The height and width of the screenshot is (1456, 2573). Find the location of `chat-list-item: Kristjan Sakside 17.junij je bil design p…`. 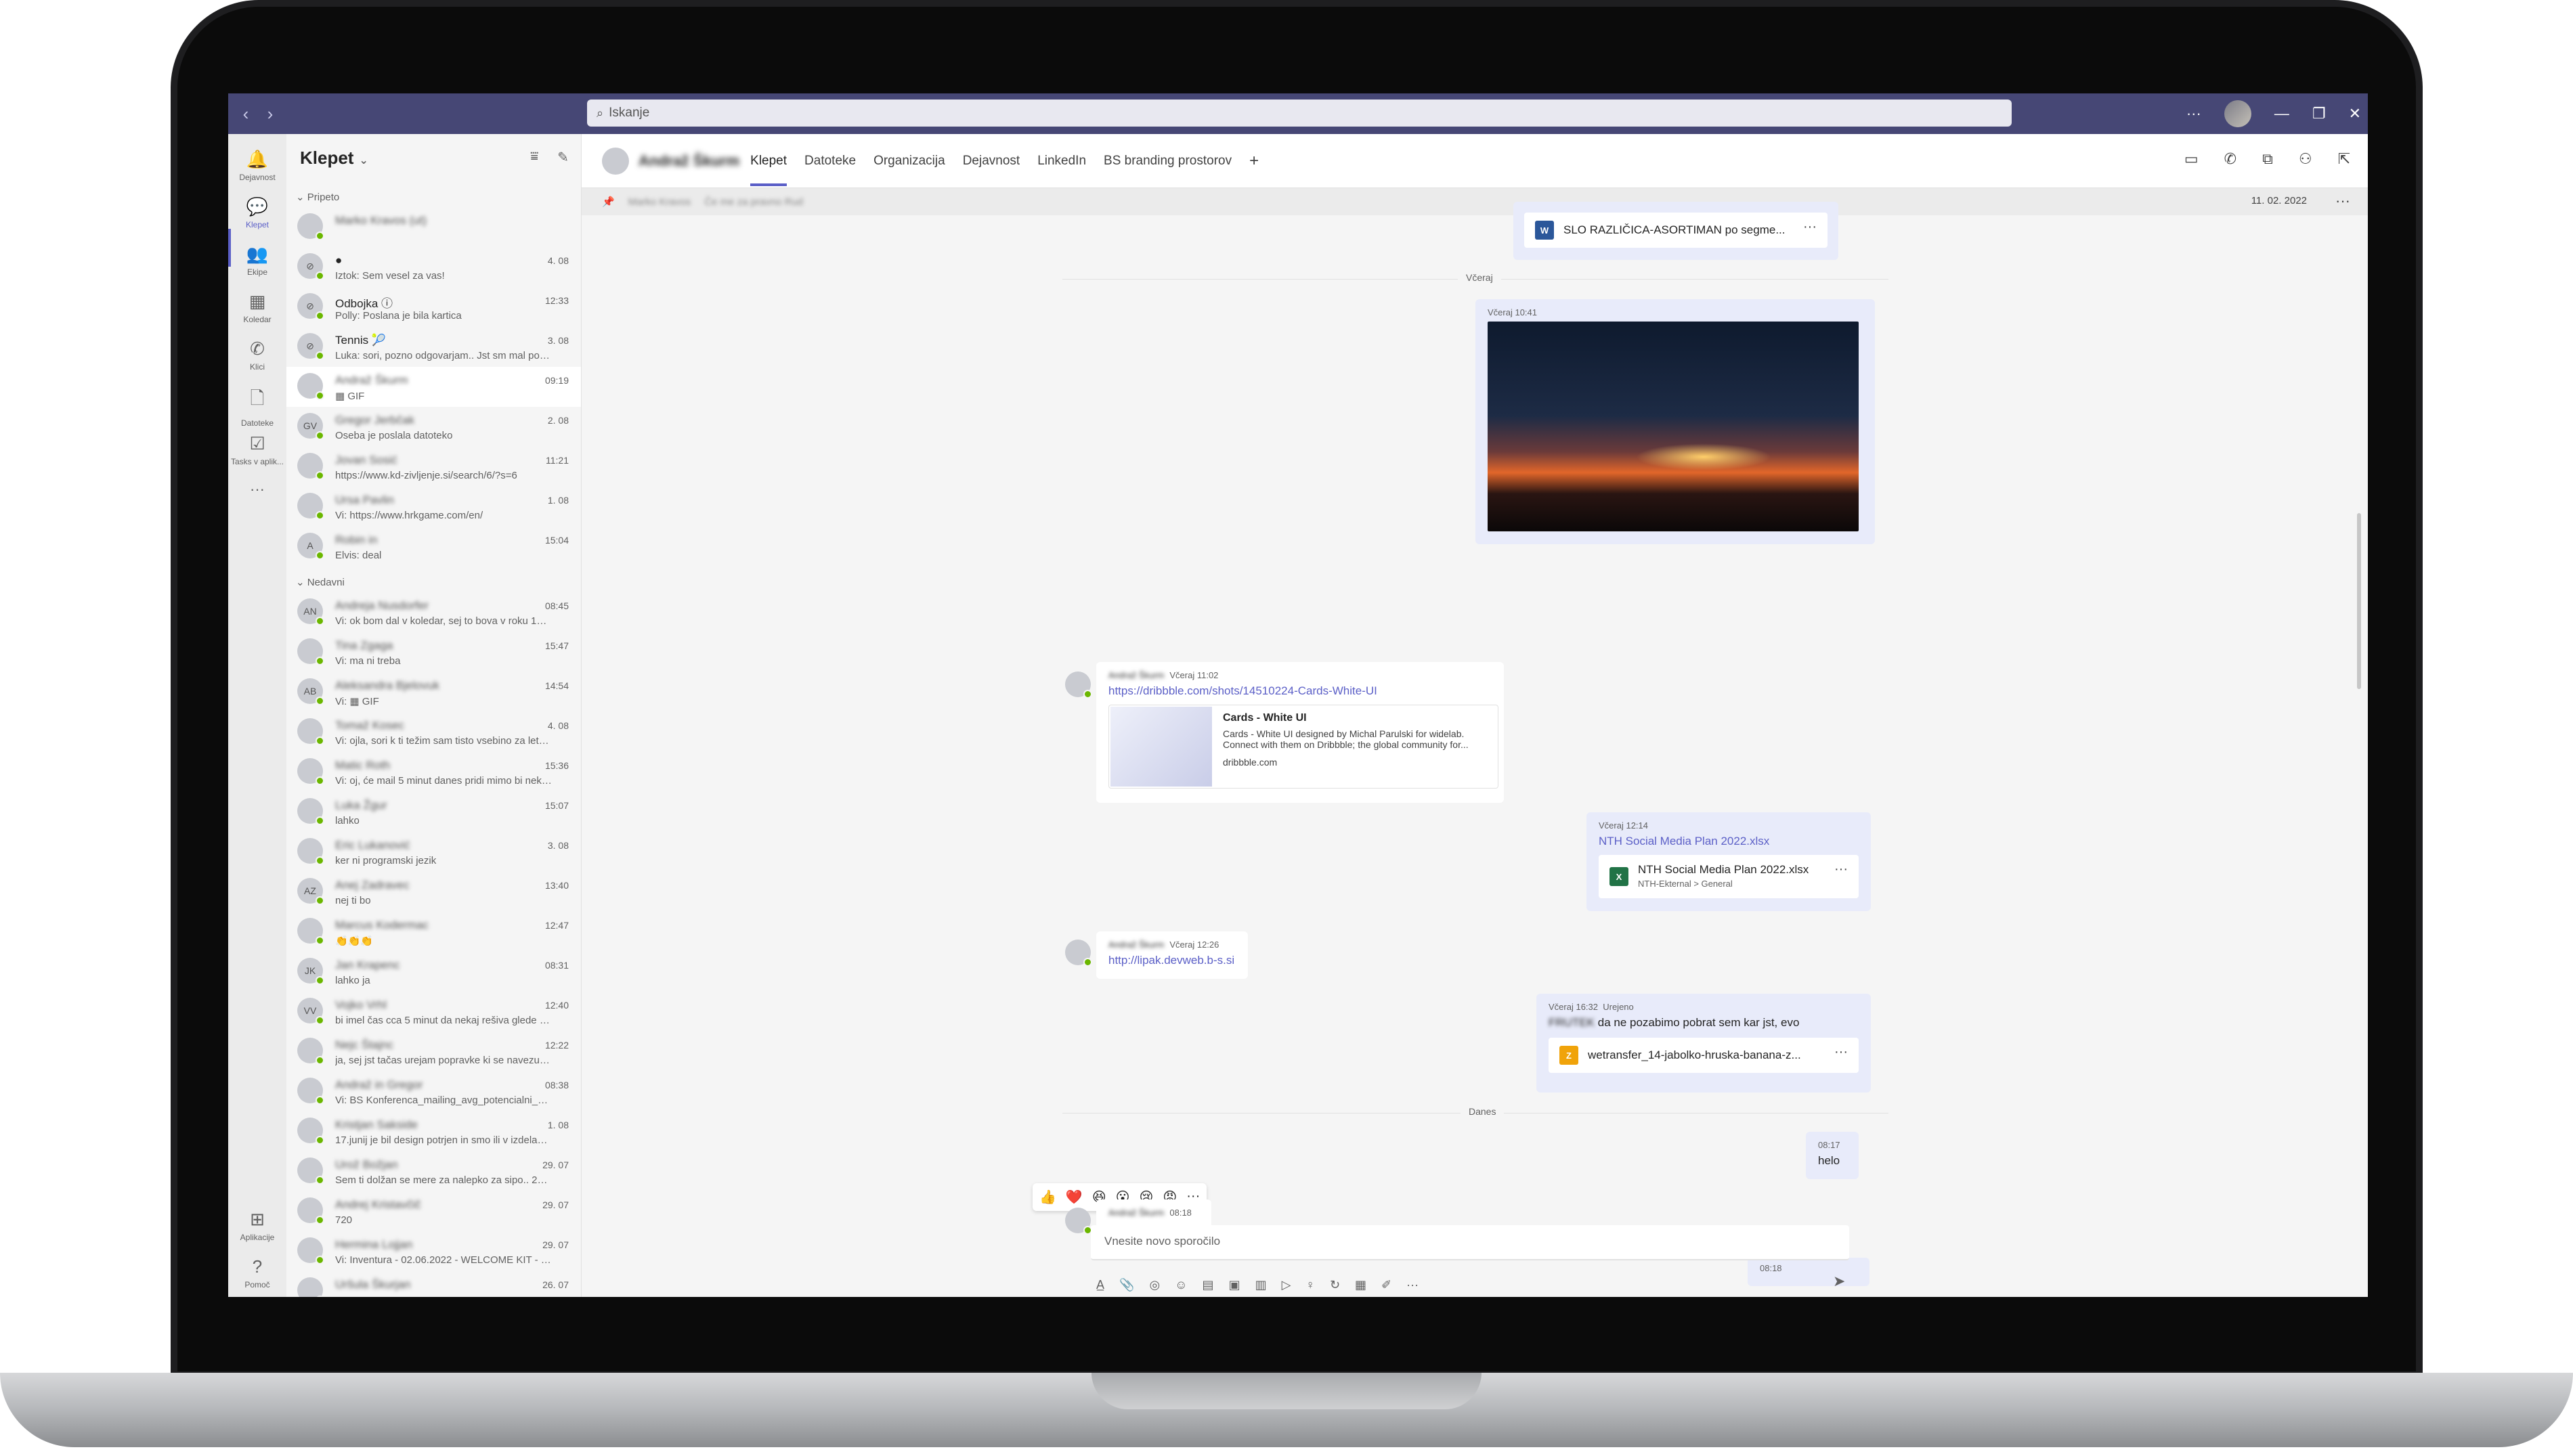

chat-list-item: Kristjan Sakside 17.junij je bil design p… is located at coordinates (434, 1131).